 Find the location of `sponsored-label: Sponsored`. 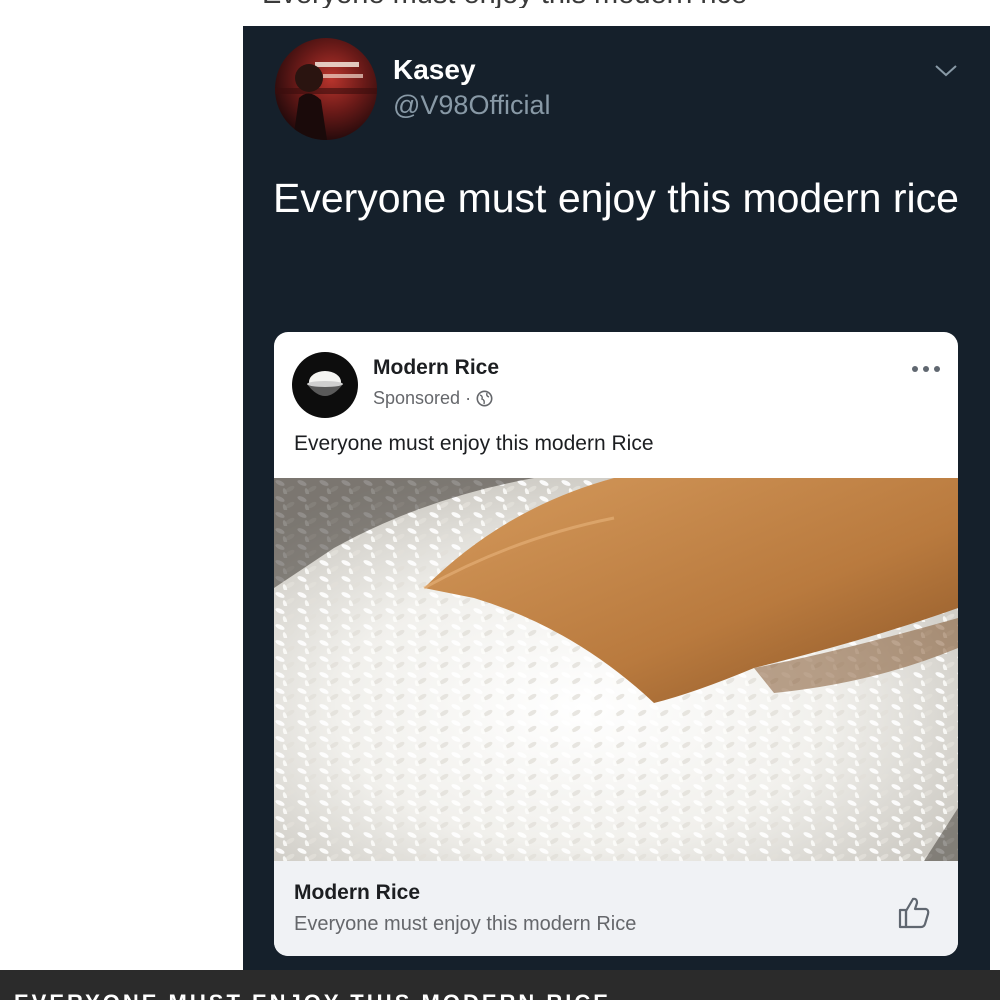

sponsored-label: Sponsored is located at coordinates (417, 398).